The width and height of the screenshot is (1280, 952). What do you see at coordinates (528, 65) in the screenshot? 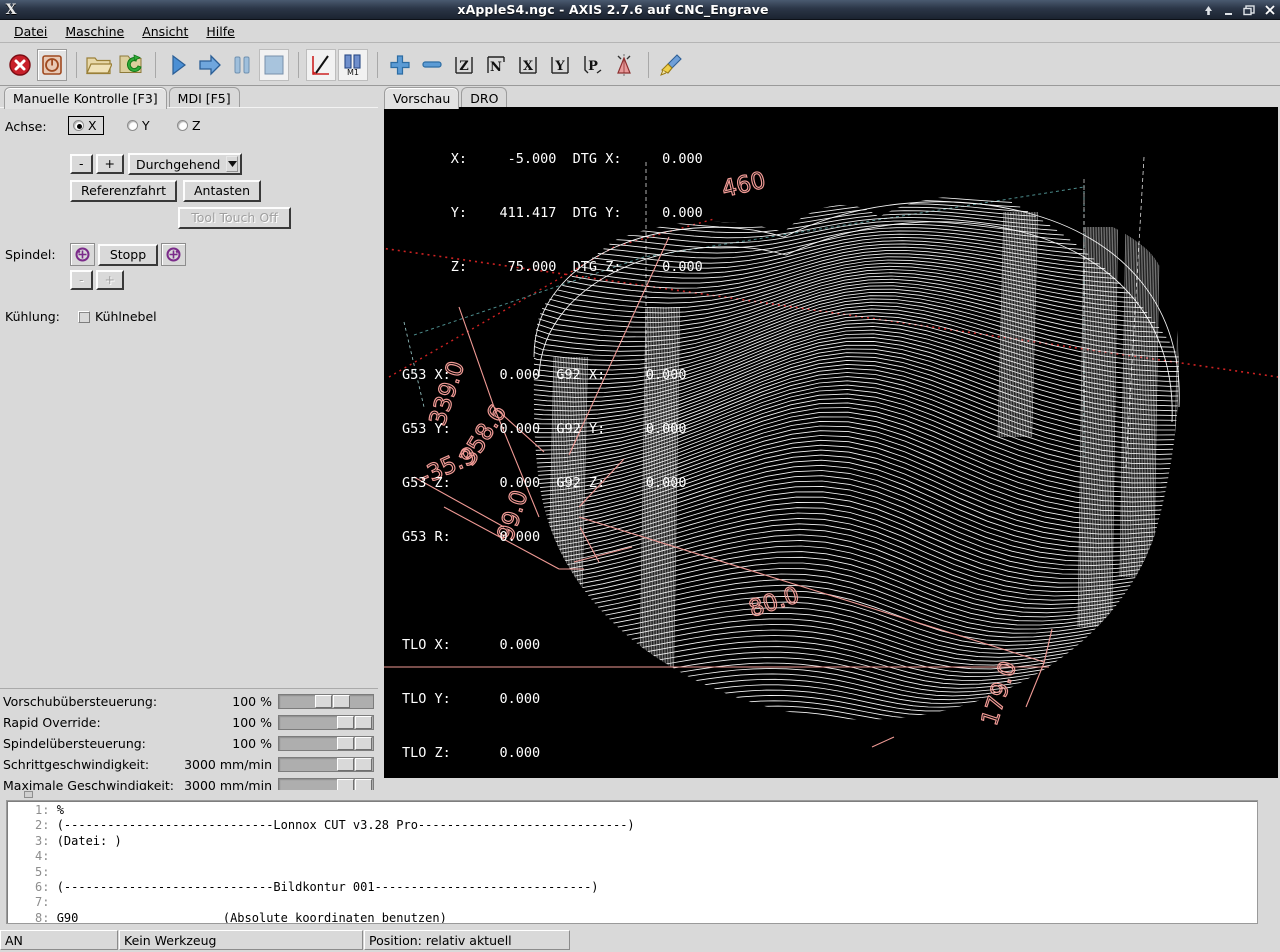
I see `view-x-icon: X` at bounding box center [528, 65].